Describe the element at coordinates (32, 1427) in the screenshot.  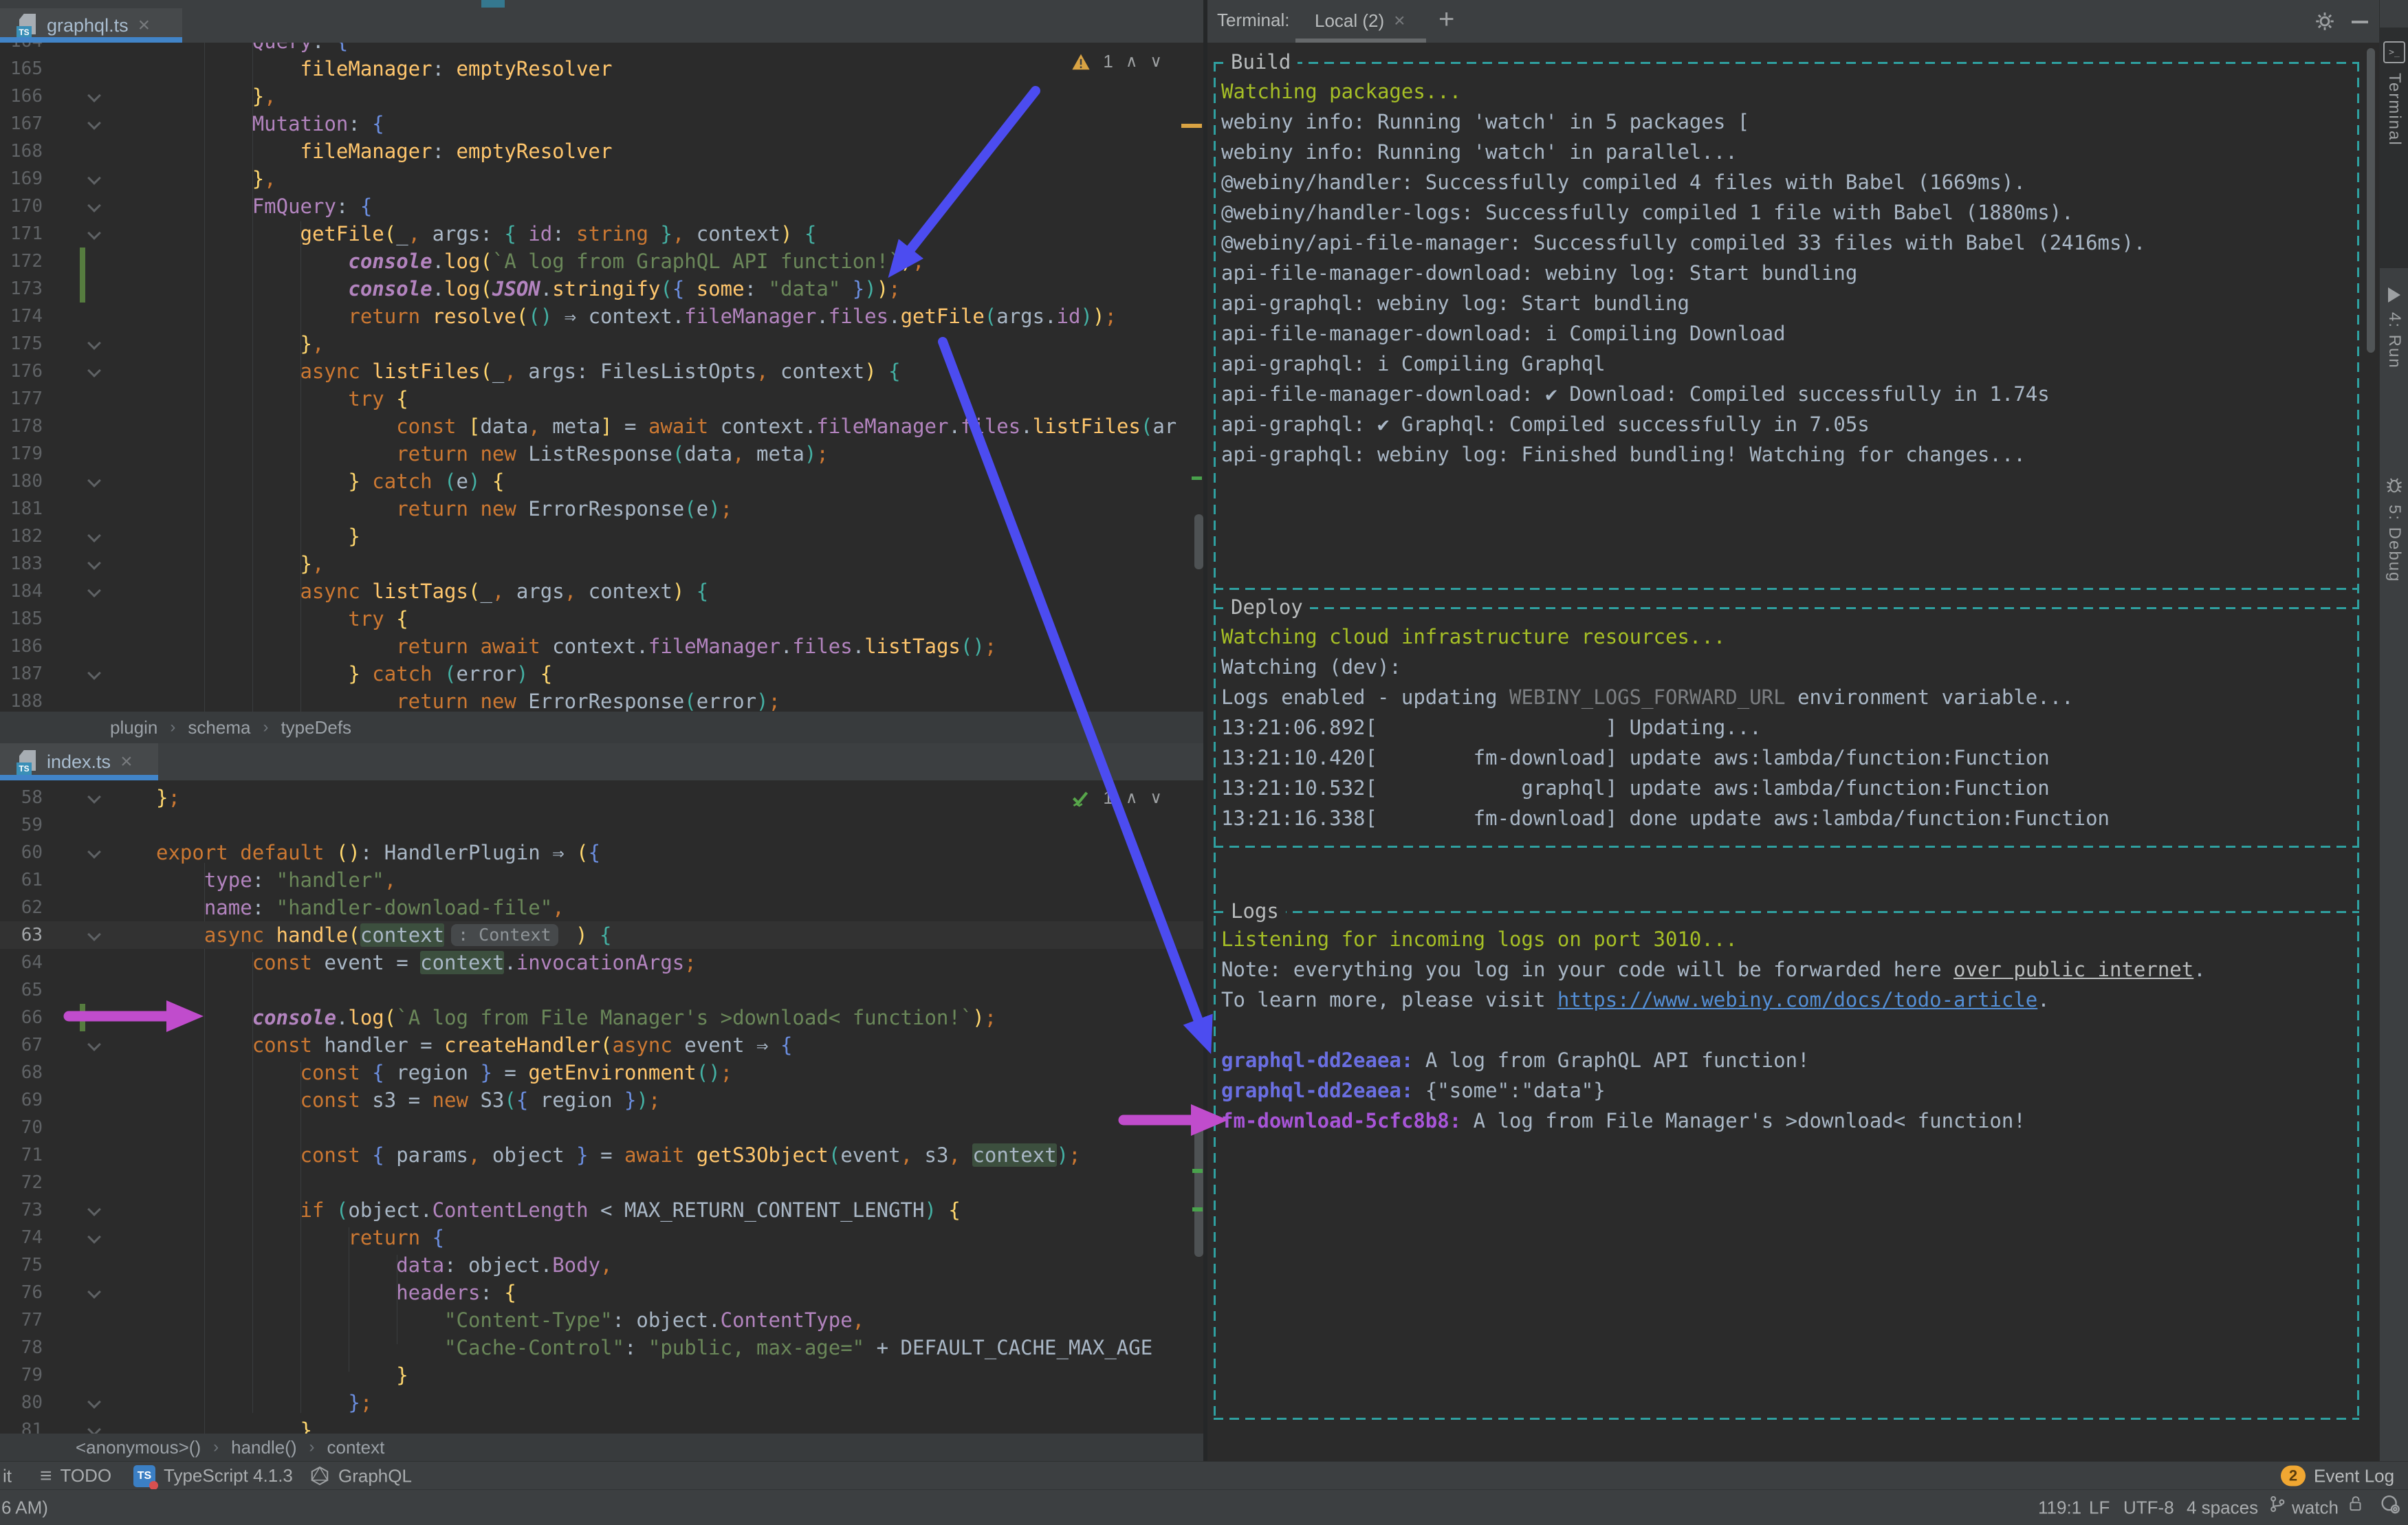
I see `line-number: 81` at that location.